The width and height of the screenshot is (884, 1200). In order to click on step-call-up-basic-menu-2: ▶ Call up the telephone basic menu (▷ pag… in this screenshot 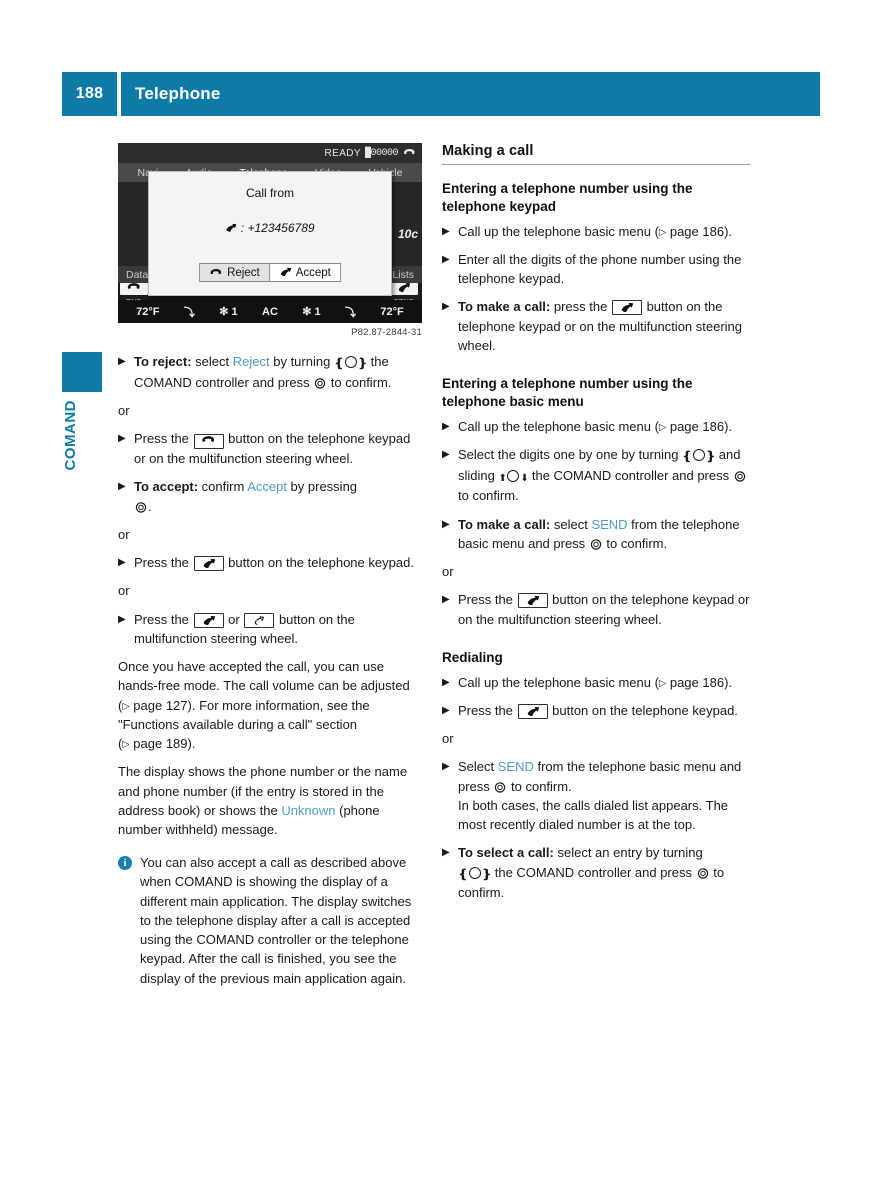, I will do `click(596, 426)`.